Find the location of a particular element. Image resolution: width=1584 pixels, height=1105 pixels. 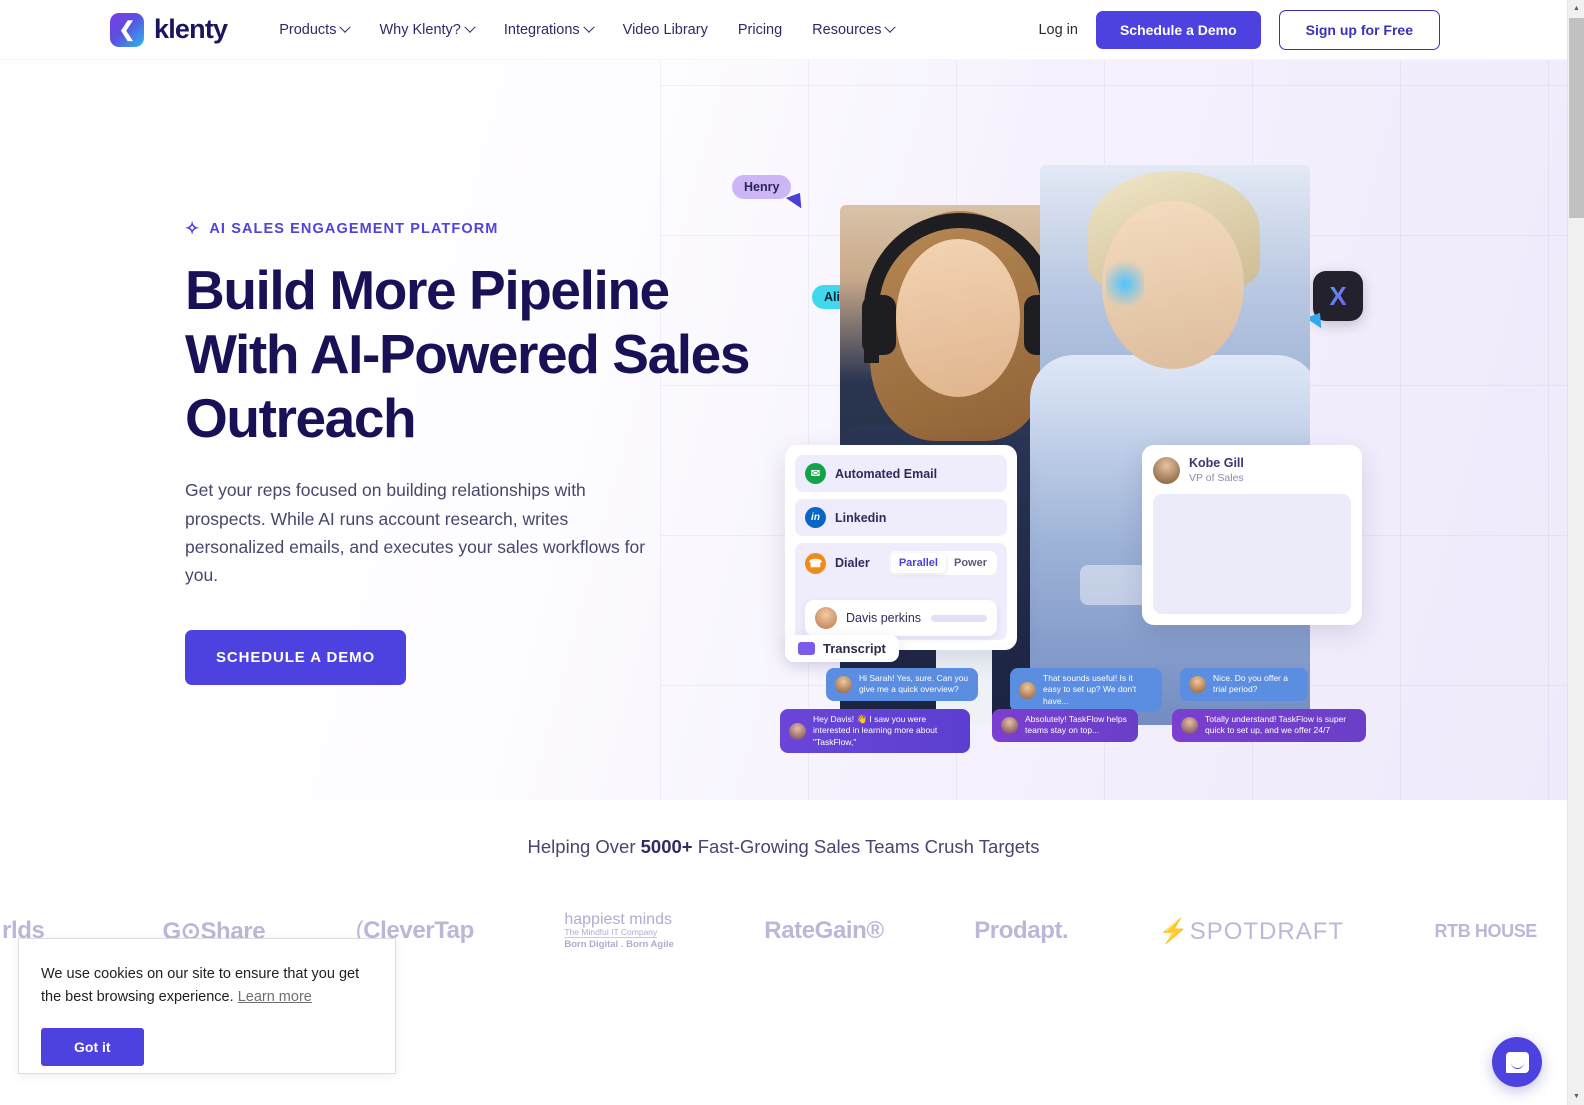

logo: ❮ klenty is located at coordinates (169, 29).